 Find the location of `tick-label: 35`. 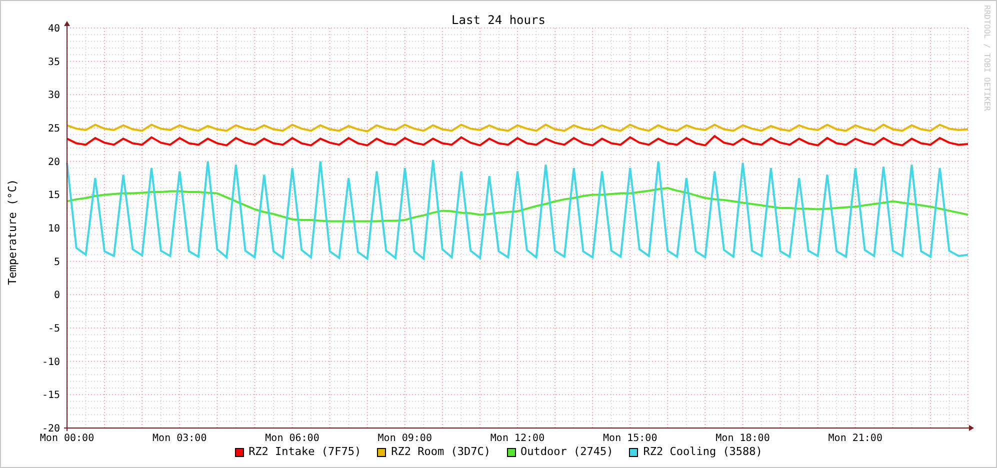

tick-label: 35 is located at coordinates (54, 62).